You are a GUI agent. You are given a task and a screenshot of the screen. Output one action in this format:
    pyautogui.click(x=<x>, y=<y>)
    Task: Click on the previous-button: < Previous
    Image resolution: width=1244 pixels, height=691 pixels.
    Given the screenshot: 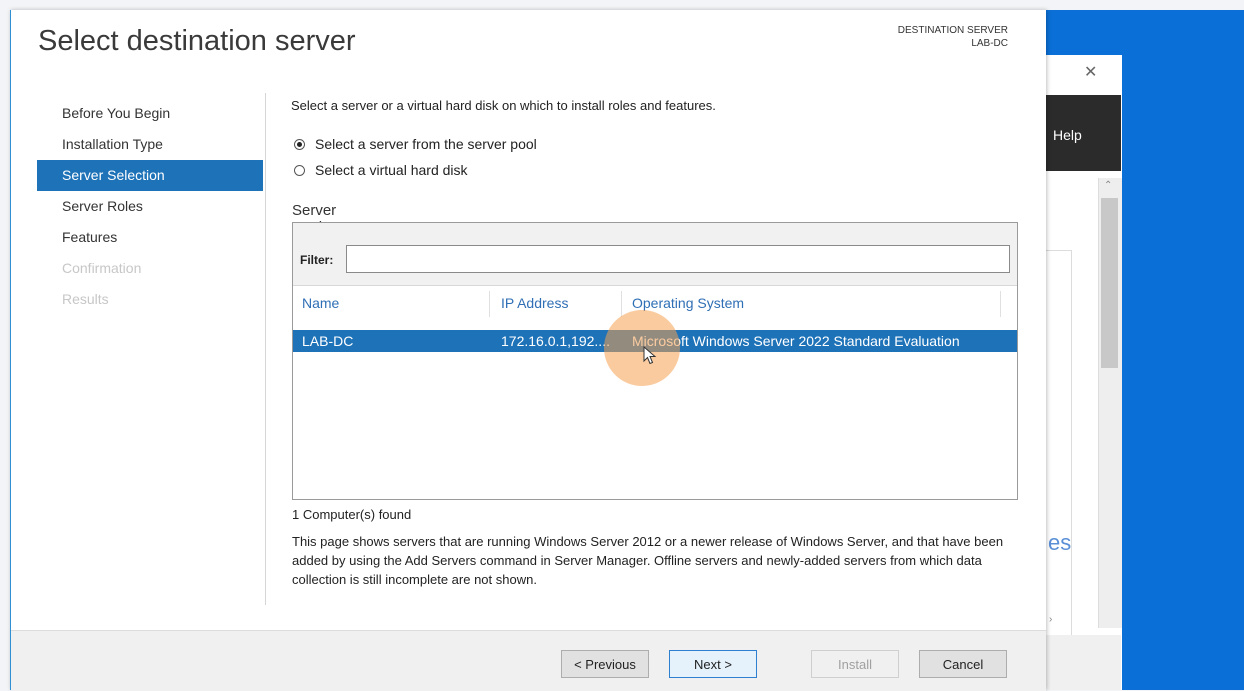 What is the action you would take?
    pyautogui.click(x=605, y=664)
    